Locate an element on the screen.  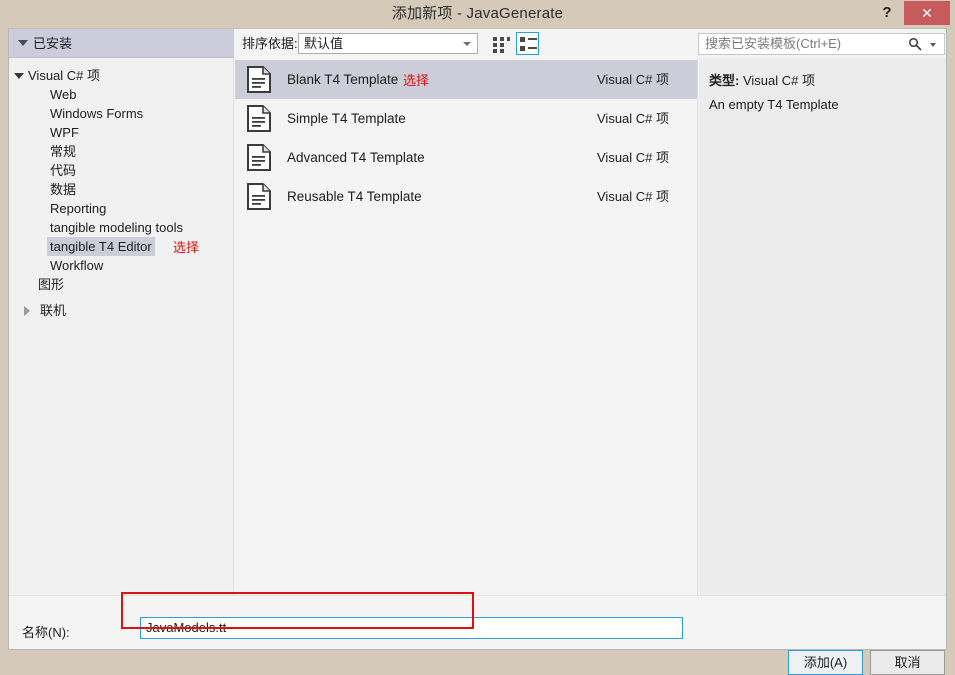
description-type-line: 类型: Visual C# 项 is located at coordinates (762, 79).